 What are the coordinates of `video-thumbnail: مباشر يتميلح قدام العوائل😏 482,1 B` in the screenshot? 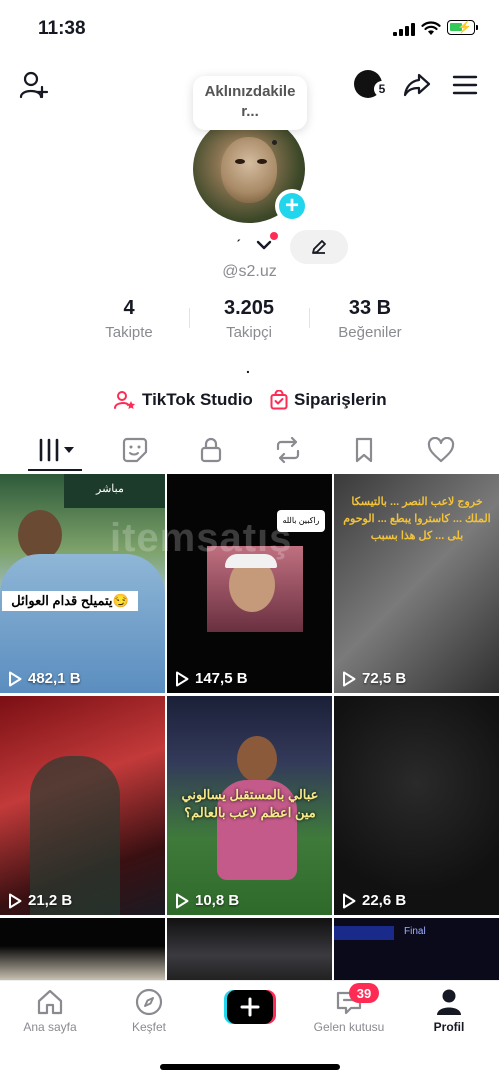 It's located at (82, 583).